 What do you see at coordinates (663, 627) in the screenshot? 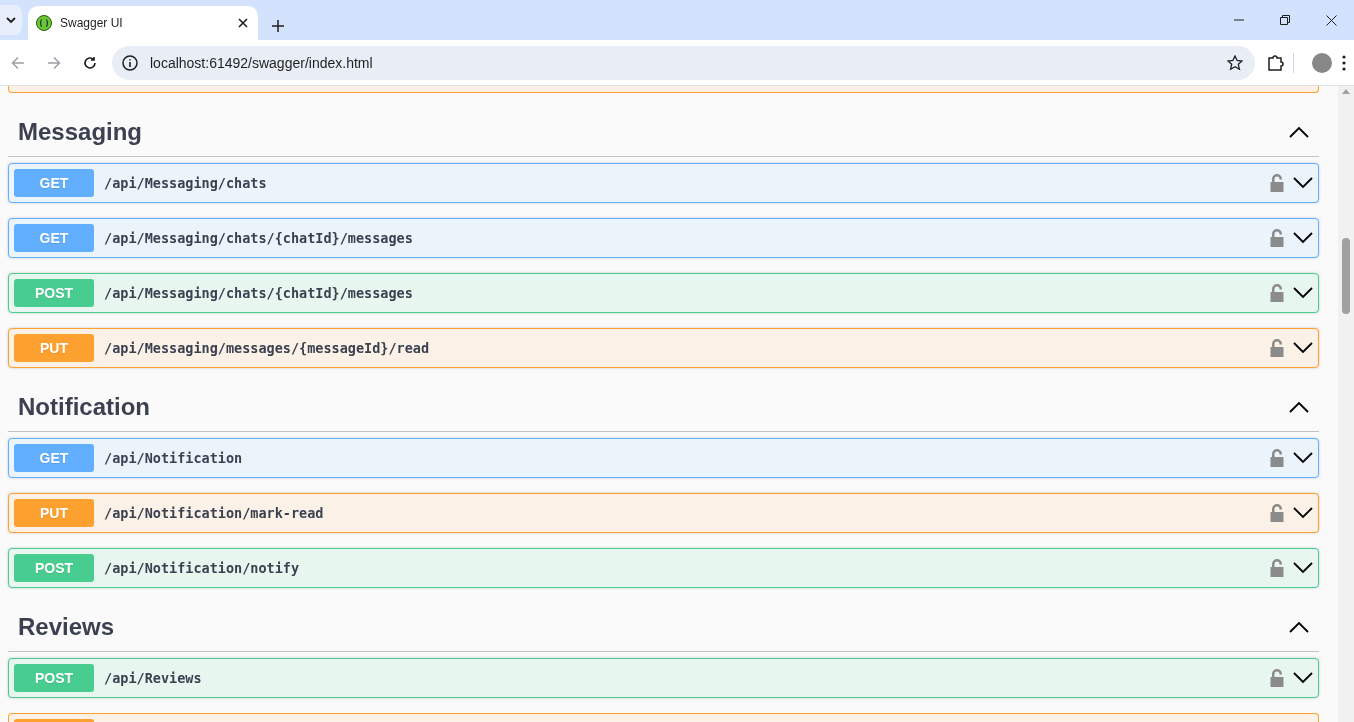
I see `section-header: Reviews` at bounding box center [663, 627].